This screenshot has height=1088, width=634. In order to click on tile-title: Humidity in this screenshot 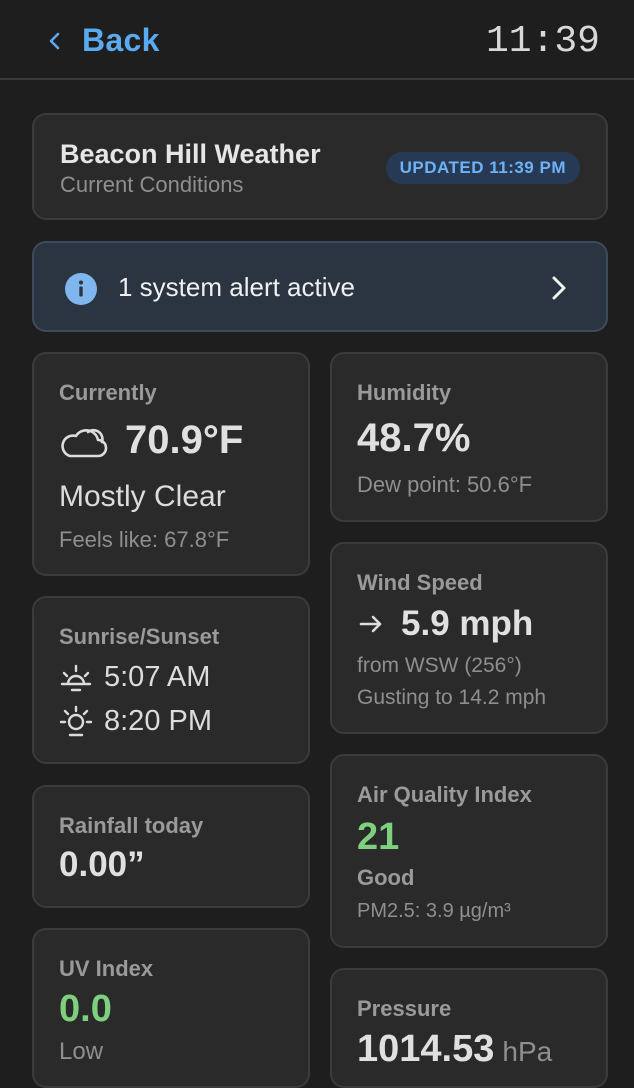, I will do `click(404, 392)`.